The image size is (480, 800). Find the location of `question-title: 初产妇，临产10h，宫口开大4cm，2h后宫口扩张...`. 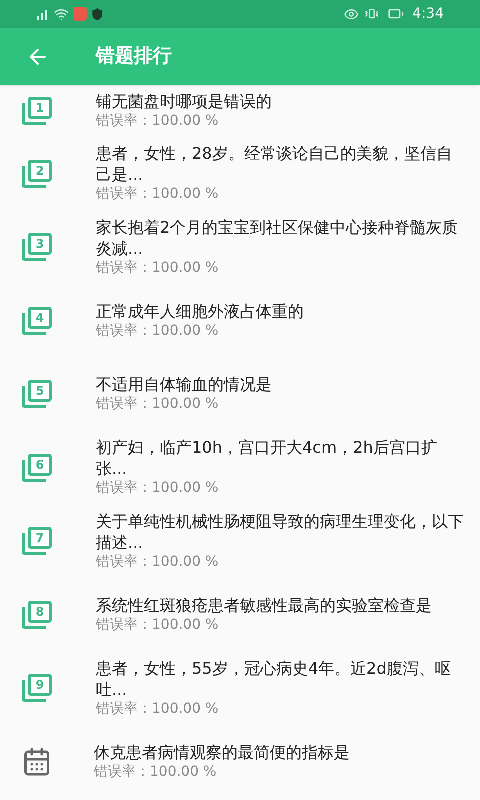

question-title: 初产妇，临产10h，宫口开大4cm，2h后宫口扩张... is located at coordinates (267, 458).